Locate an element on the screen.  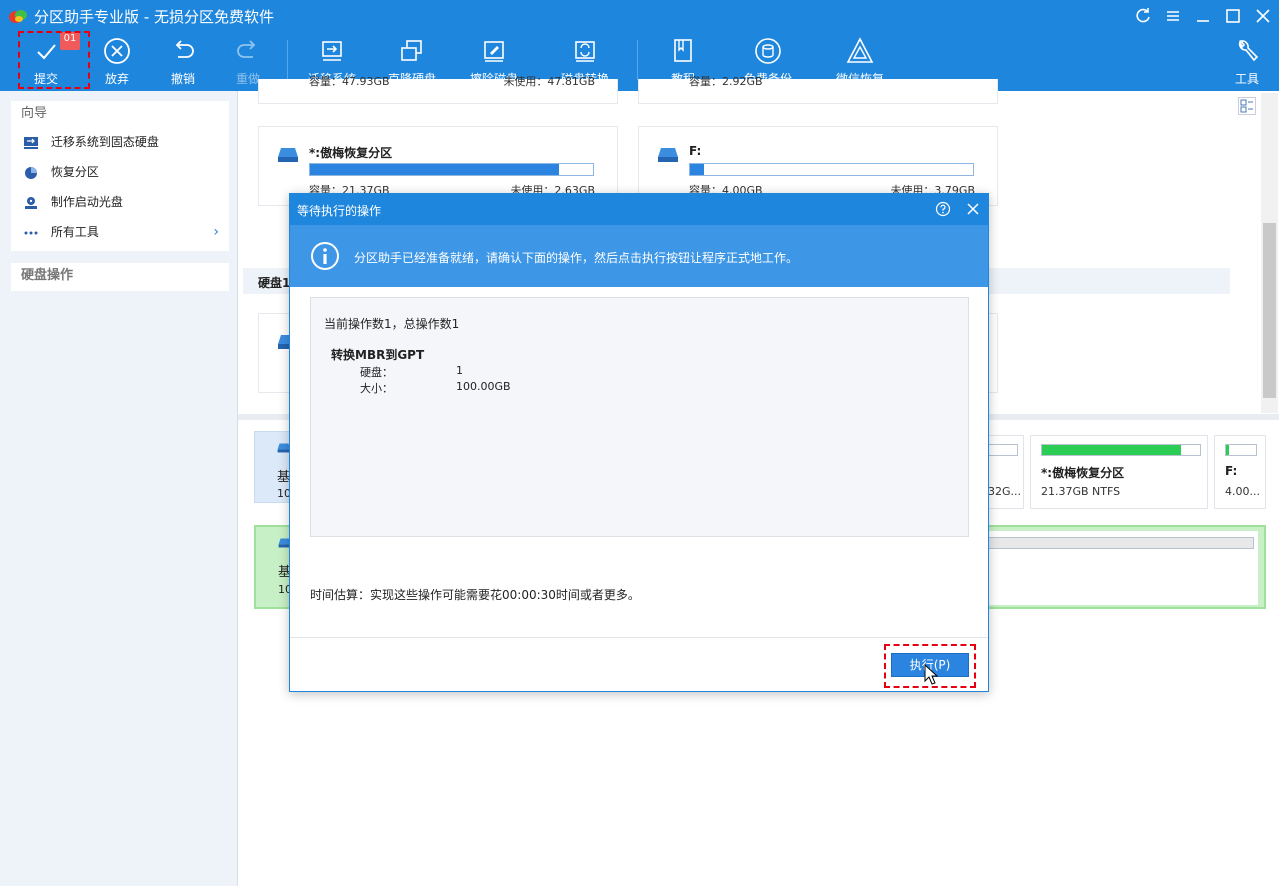
minimize-icon is located at coordinates (1203, 16).